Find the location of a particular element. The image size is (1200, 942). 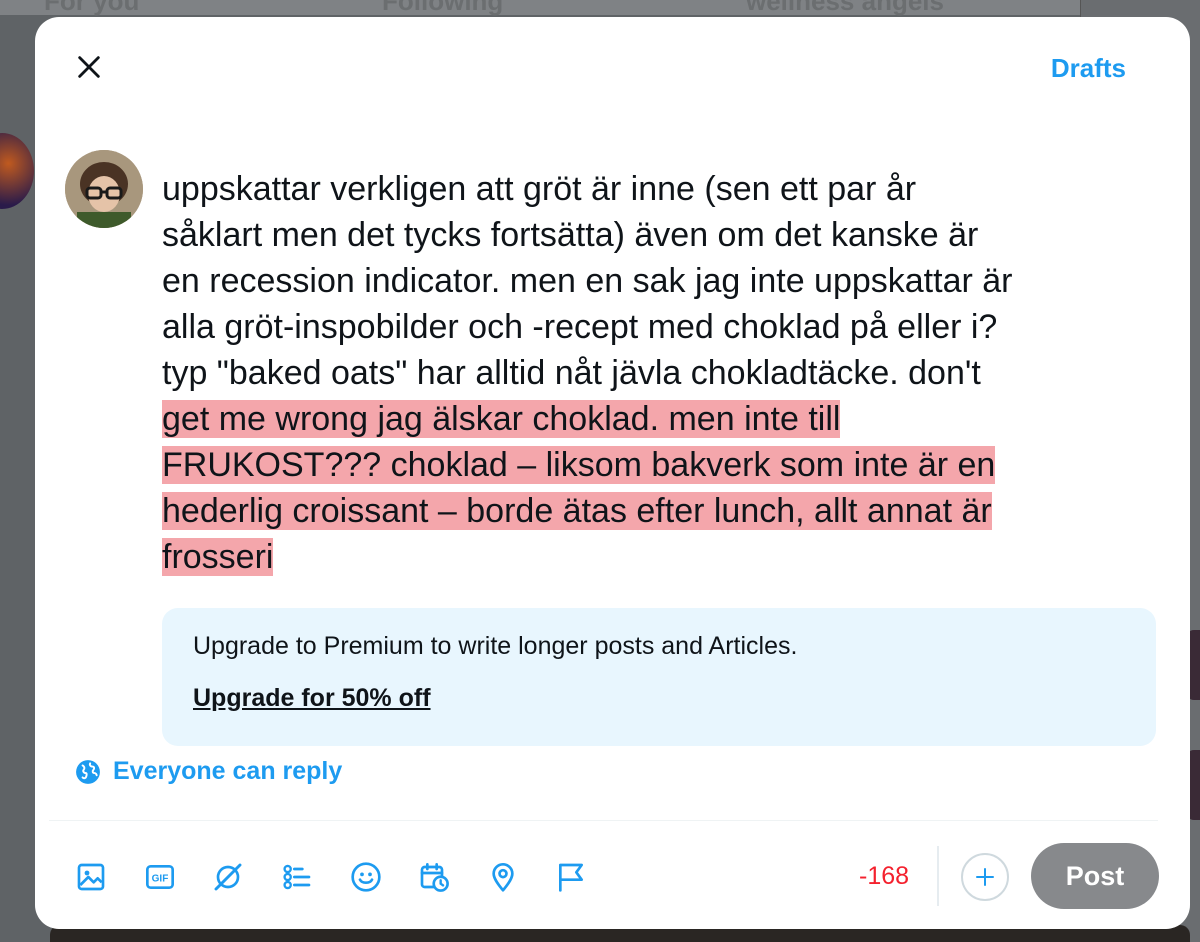

emoji-button is located at coordinates (365, 877).